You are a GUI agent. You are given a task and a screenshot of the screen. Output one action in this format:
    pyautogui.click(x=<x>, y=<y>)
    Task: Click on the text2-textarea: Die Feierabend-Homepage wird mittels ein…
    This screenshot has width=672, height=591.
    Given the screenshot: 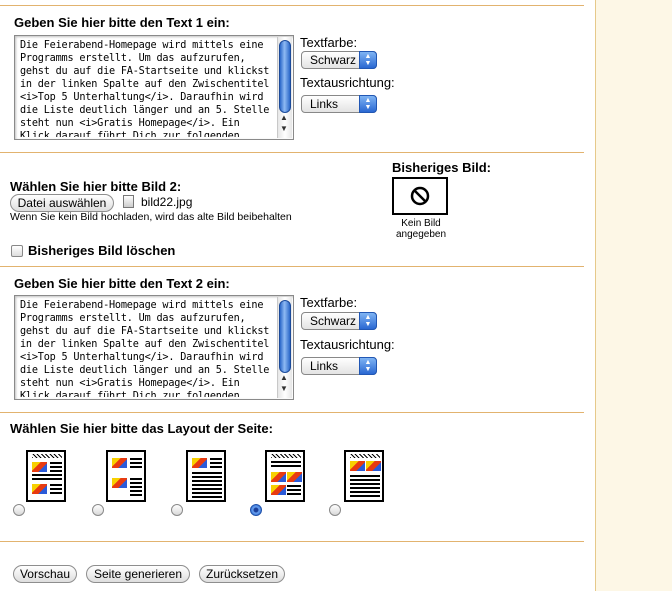 What is the action you would take?
    pyautogui.click(x=154, y=347)
    